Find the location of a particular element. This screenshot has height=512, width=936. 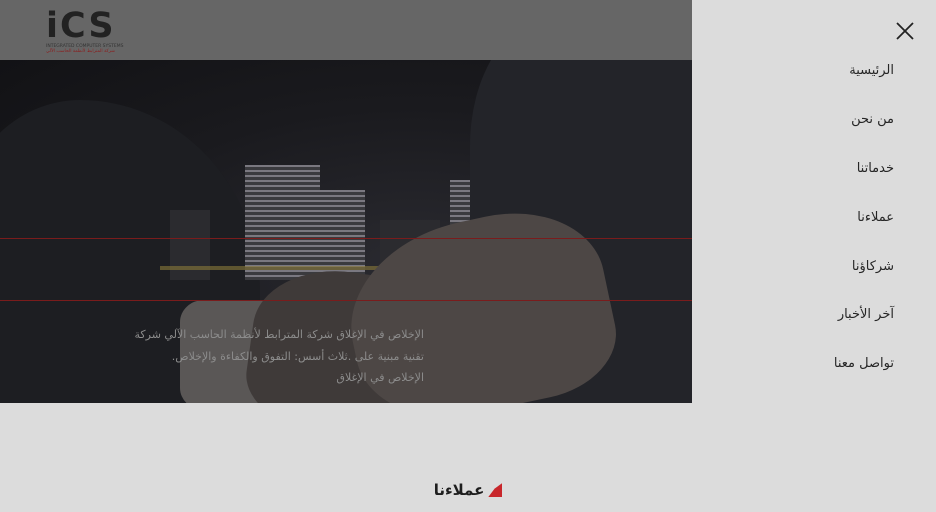

logo-mark: iCS is located at coordinates (81, 26).